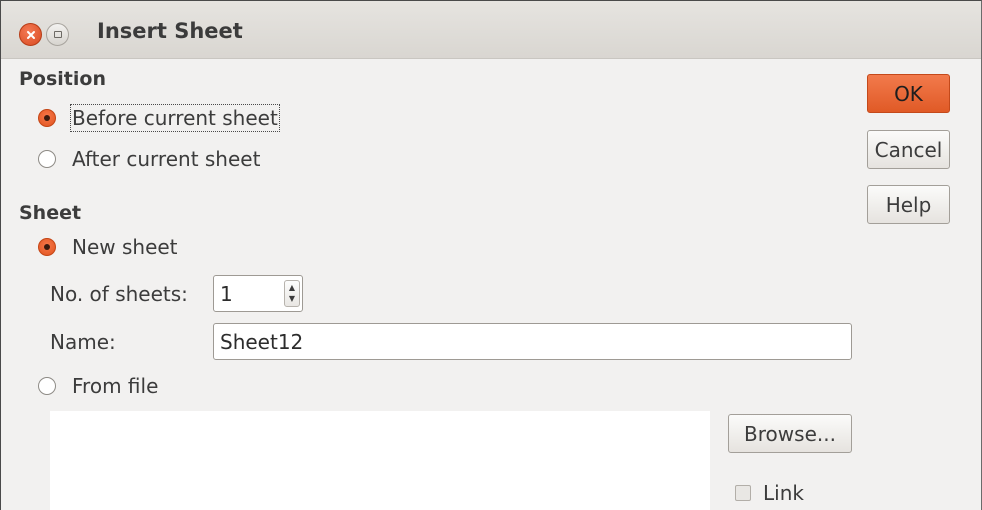 The width and height of the screenshot is (982, 510). I want to click on name-input: Sheet12, so click(532, 341).